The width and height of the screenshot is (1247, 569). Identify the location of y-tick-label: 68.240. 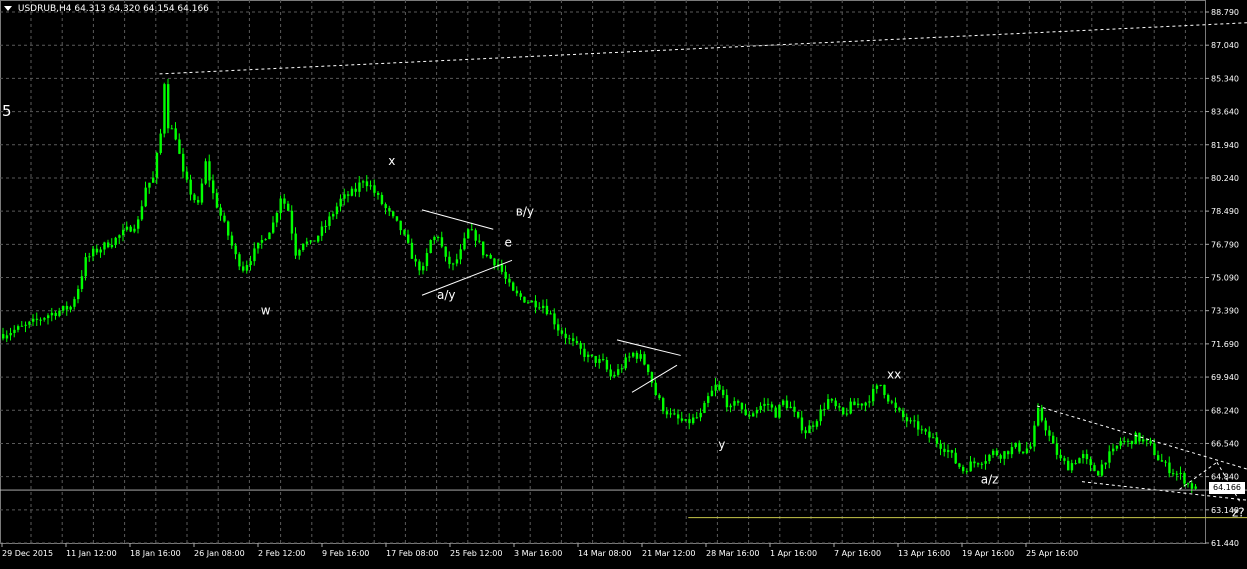
(1225, 410).